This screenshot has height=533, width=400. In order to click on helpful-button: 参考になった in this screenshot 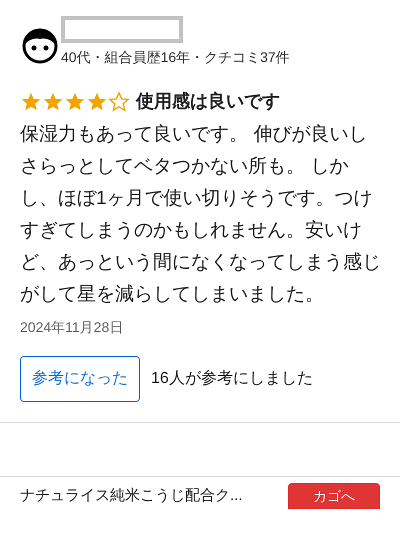, I will do `click(80, 379)`.